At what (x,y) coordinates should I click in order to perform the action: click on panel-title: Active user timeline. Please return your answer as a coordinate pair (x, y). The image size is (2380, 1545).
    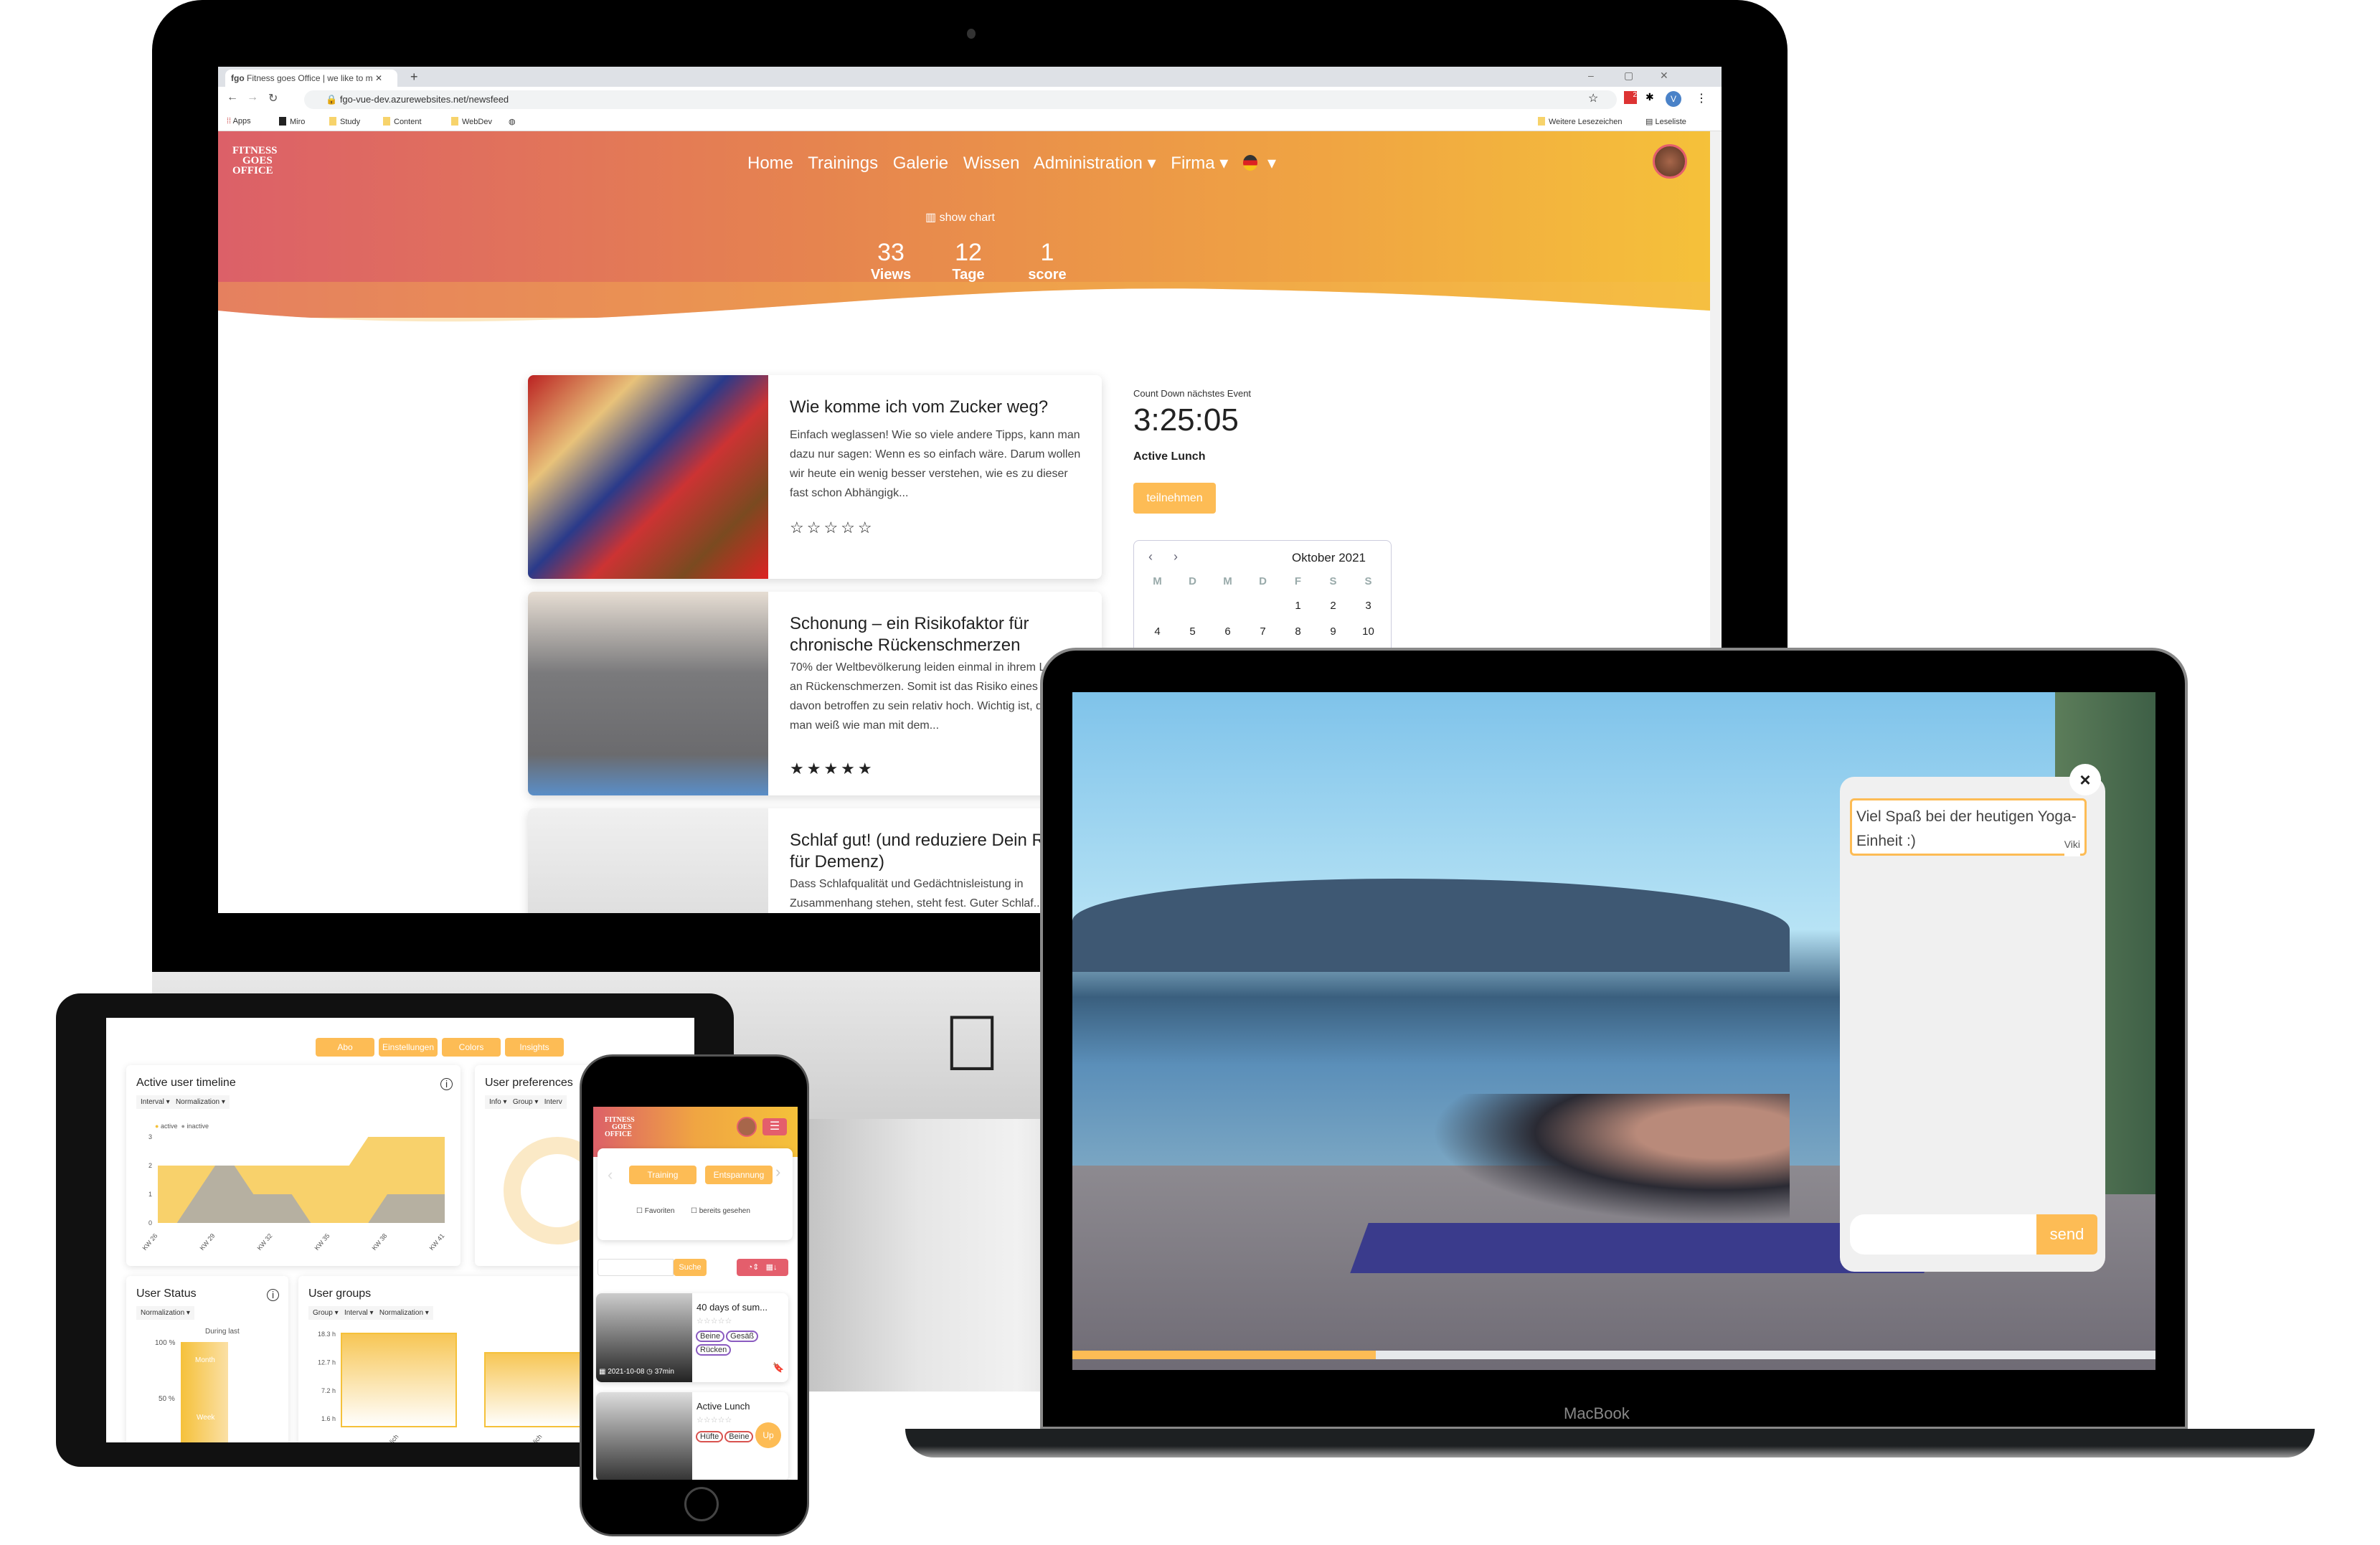
    Looking at the image, I should click on (186, 1083).